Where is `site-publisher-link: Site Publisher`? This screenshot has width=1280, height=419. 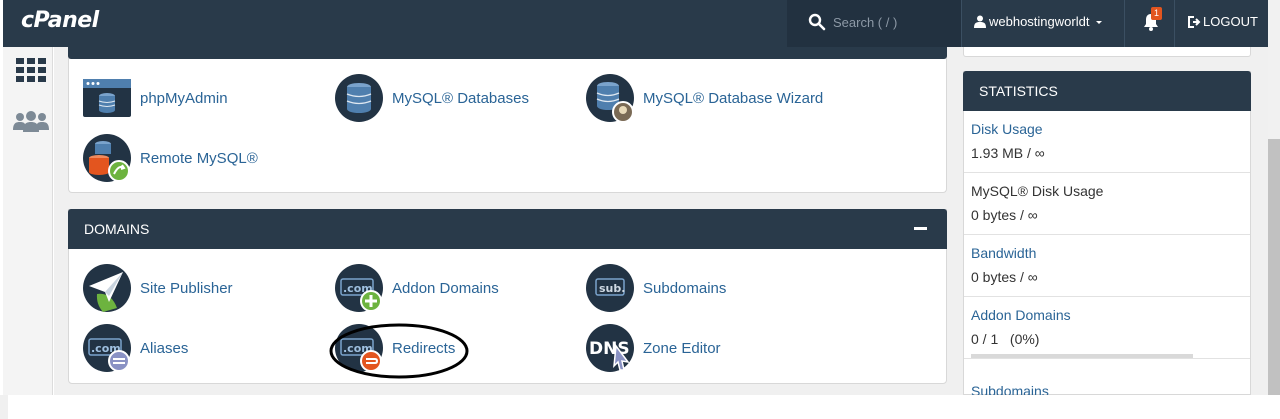 site-publisher-link: Site Publisher is located at coordinates (158, 288).